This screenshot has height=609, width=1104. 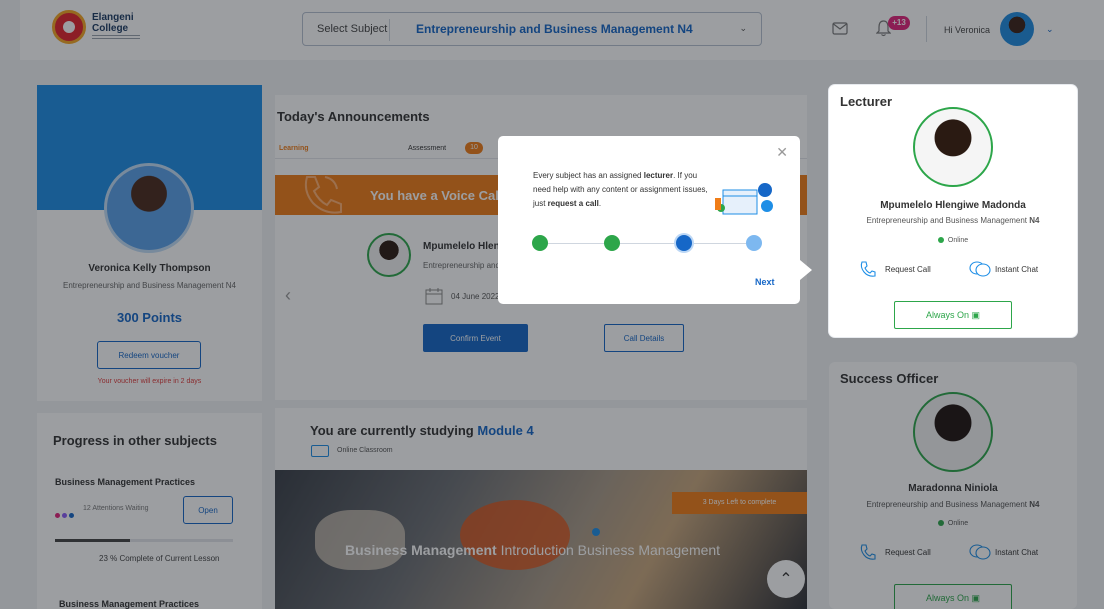 I want to click on lecturer-heading: Lecturer, so click(x=866, y=101).